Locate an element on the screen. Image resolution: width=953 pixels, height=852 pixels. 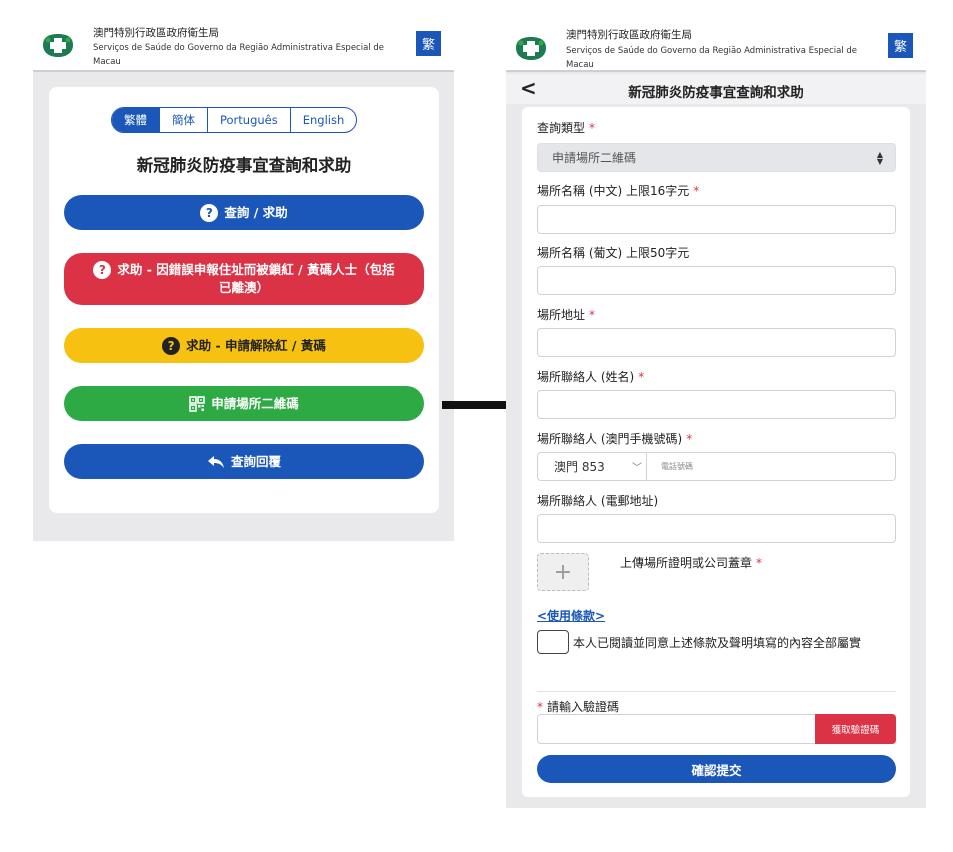
release-code-button: ? 求助 - 申請解除紅 / 黃碼 is located at coordinates (244, 345).